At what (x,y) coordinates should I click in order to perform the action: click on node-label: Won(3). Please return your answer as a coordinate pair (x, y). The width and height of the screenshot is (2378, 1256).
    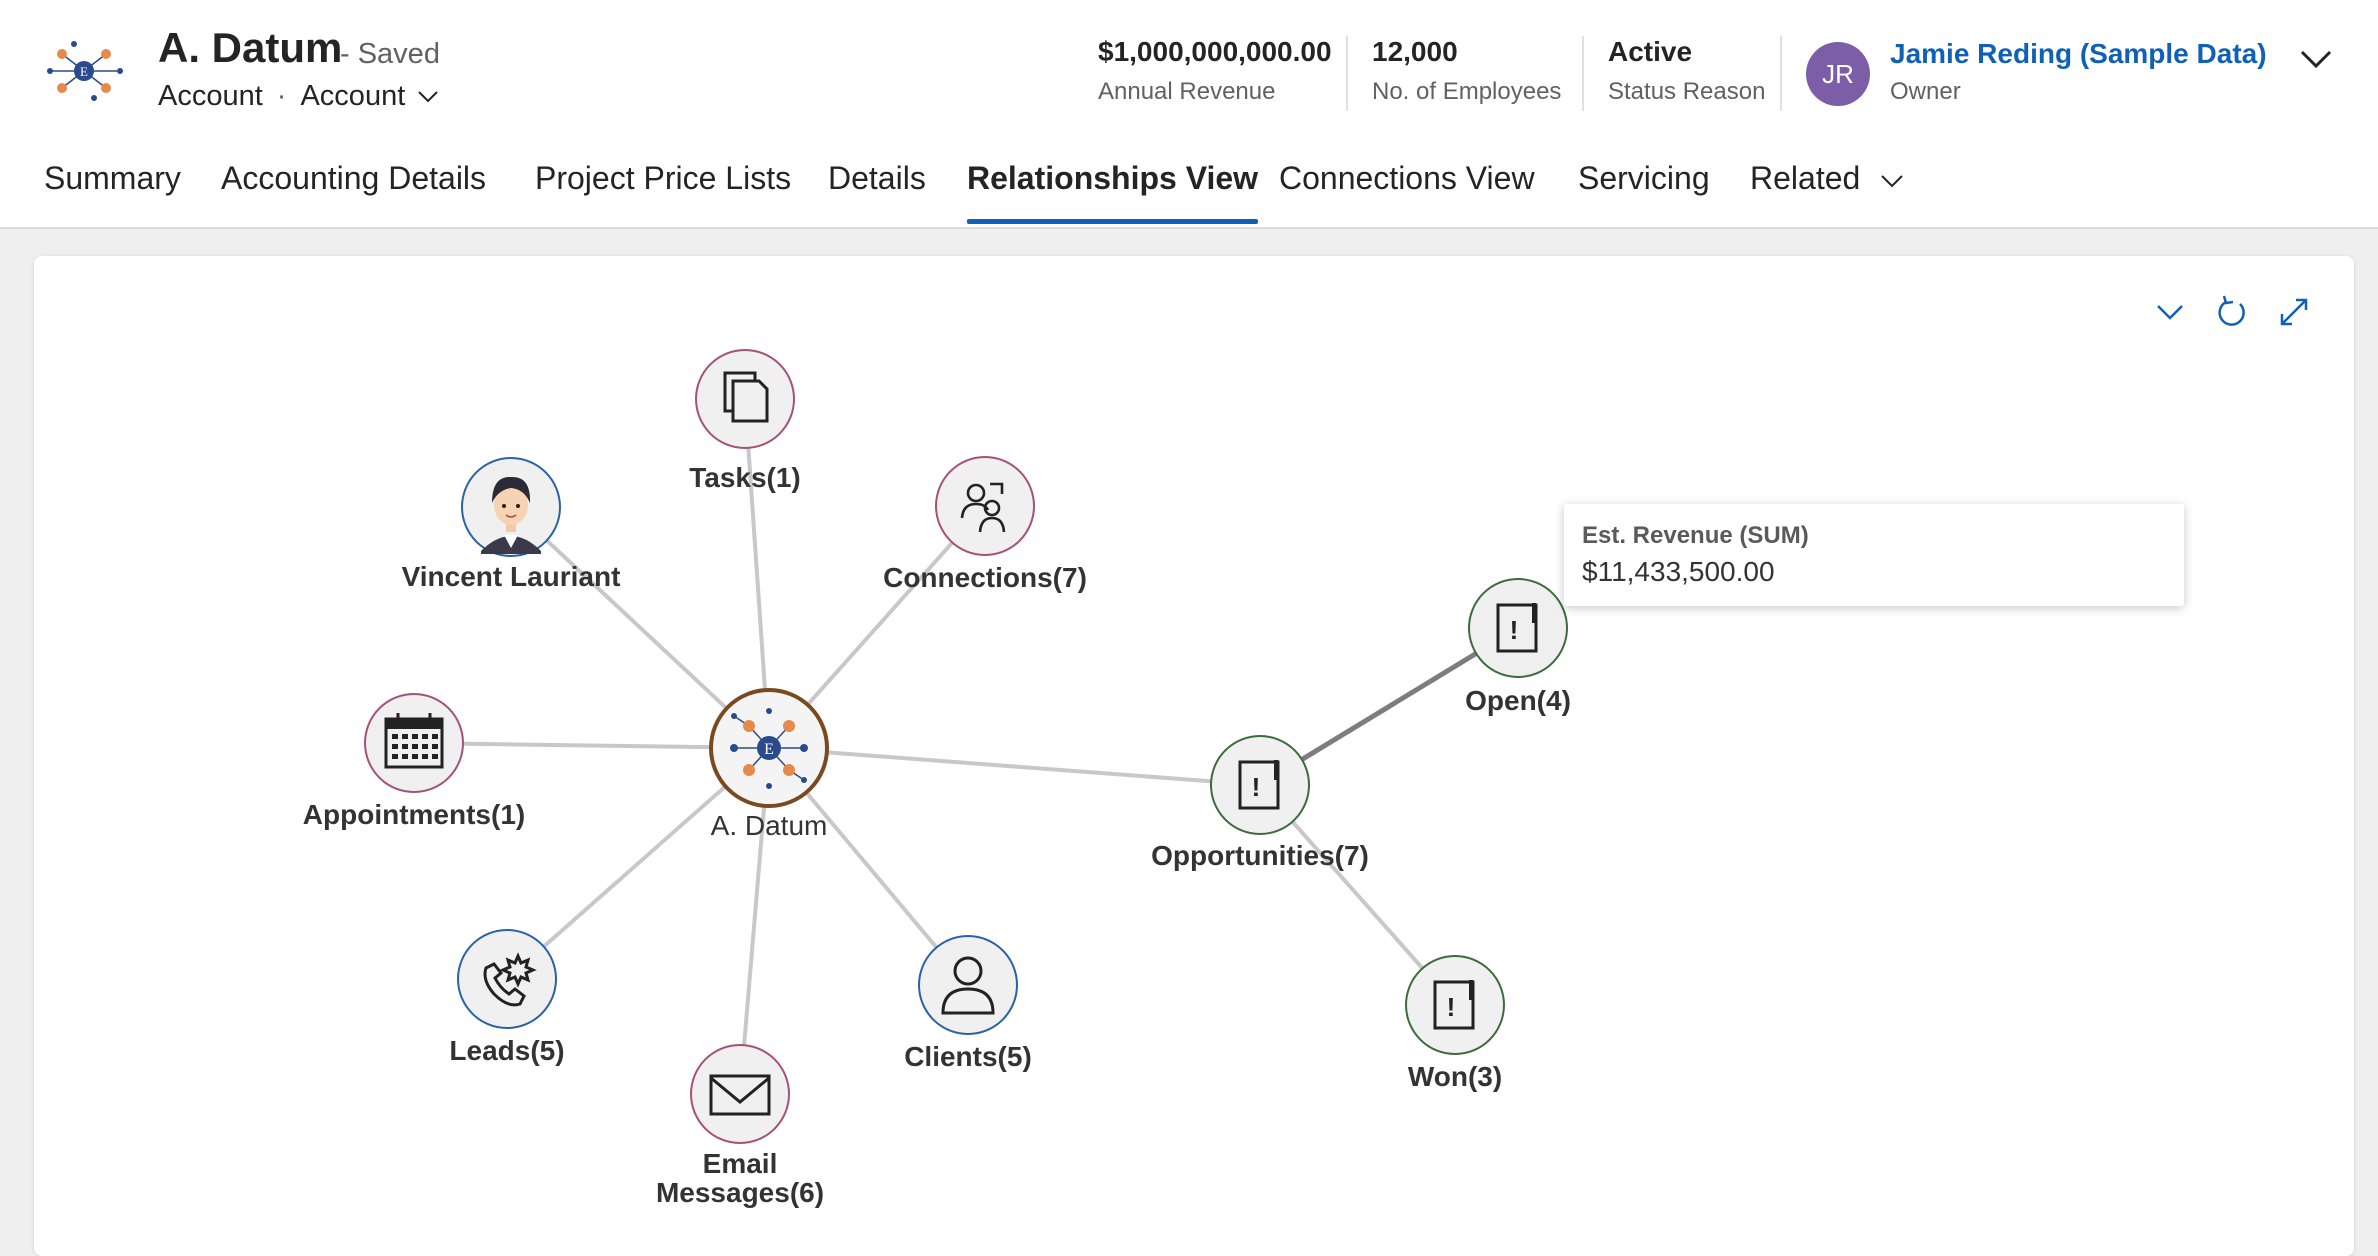
    Looking at the image, I should click on (1455, 1076).